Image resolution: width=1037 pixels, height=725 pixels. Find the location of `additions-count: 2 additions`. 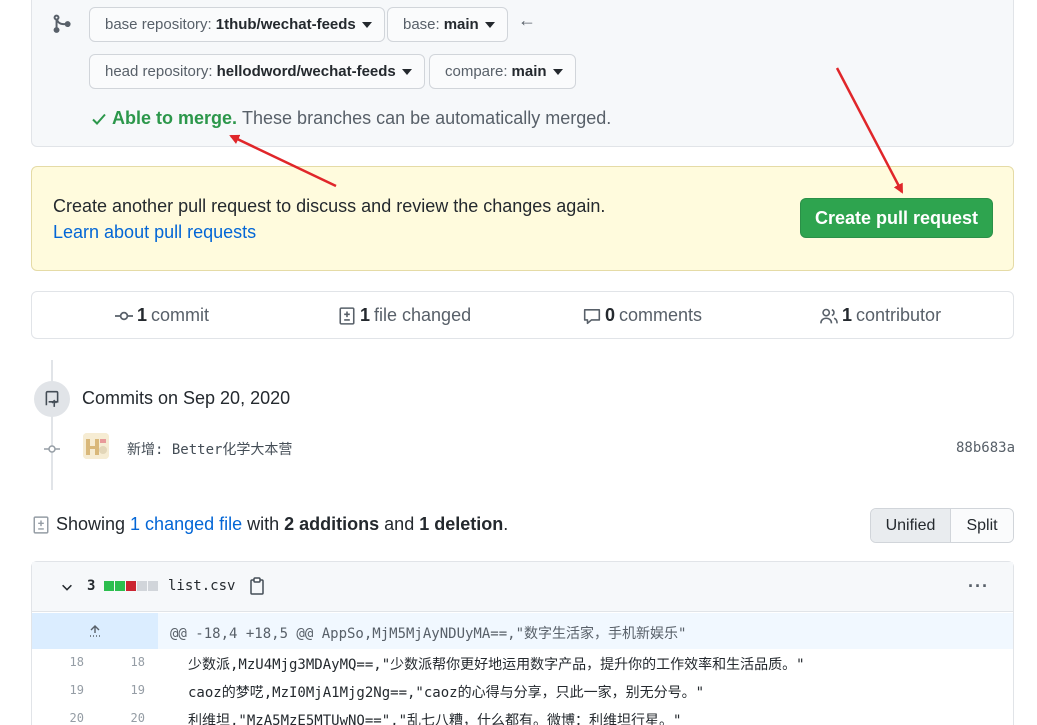

additions-count: 2 additions is located at coordinates (332, 524).